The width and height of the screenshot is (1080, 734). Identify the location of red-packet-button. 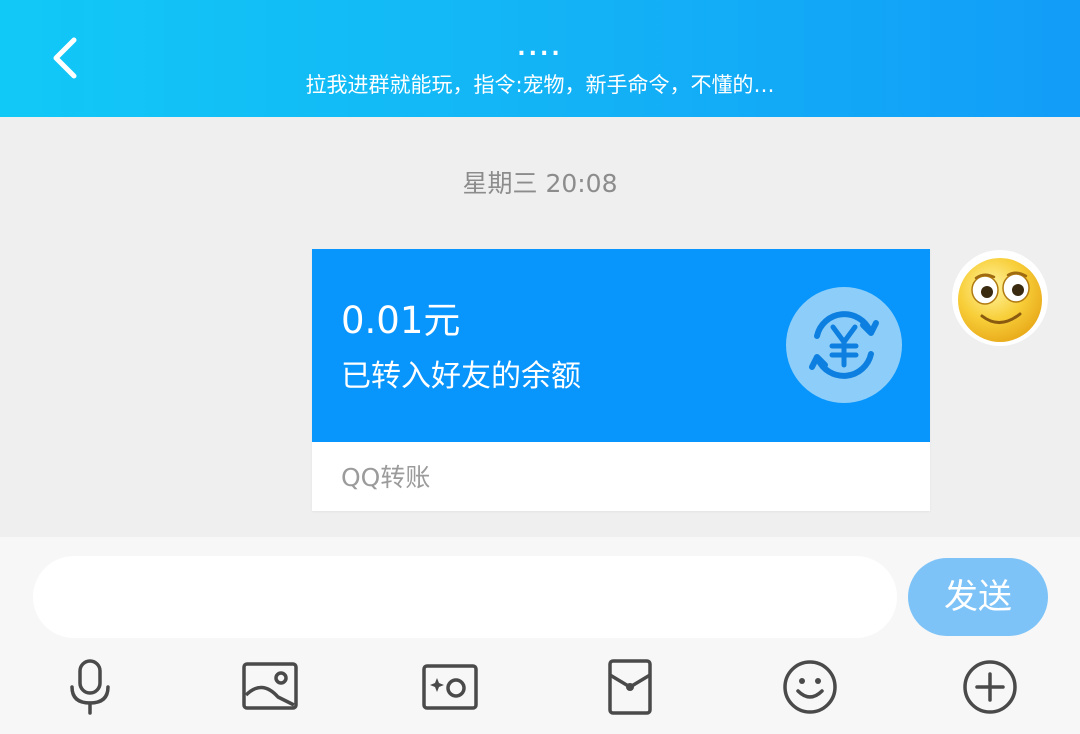
(630, 687).